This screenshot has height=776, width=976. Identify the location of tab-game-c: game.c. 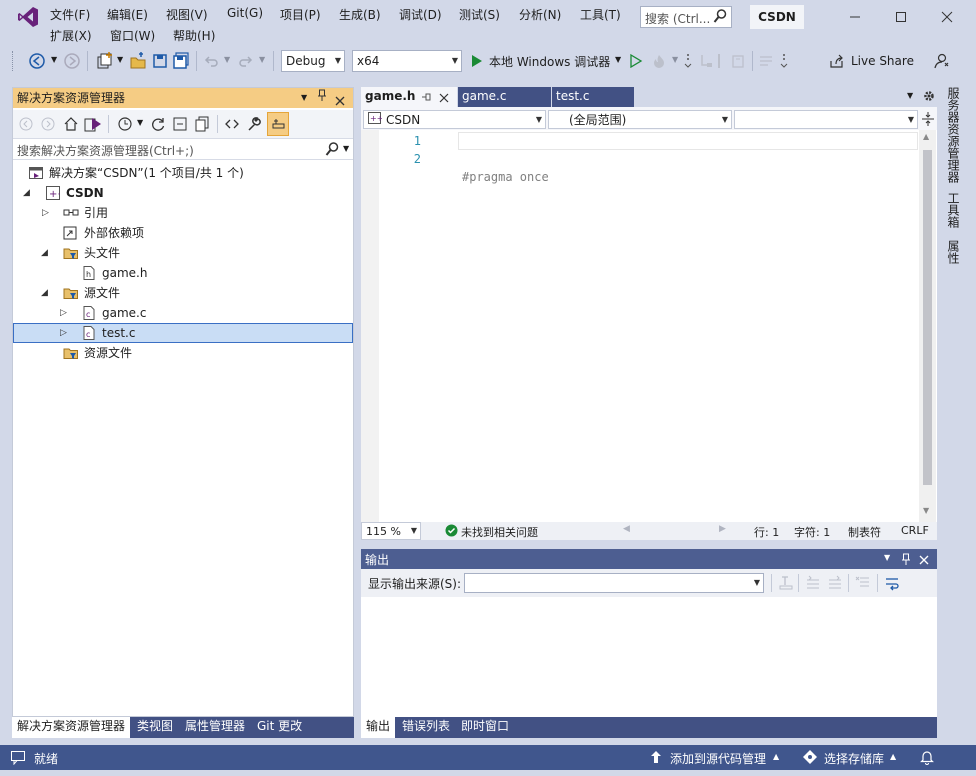
(504, 97).